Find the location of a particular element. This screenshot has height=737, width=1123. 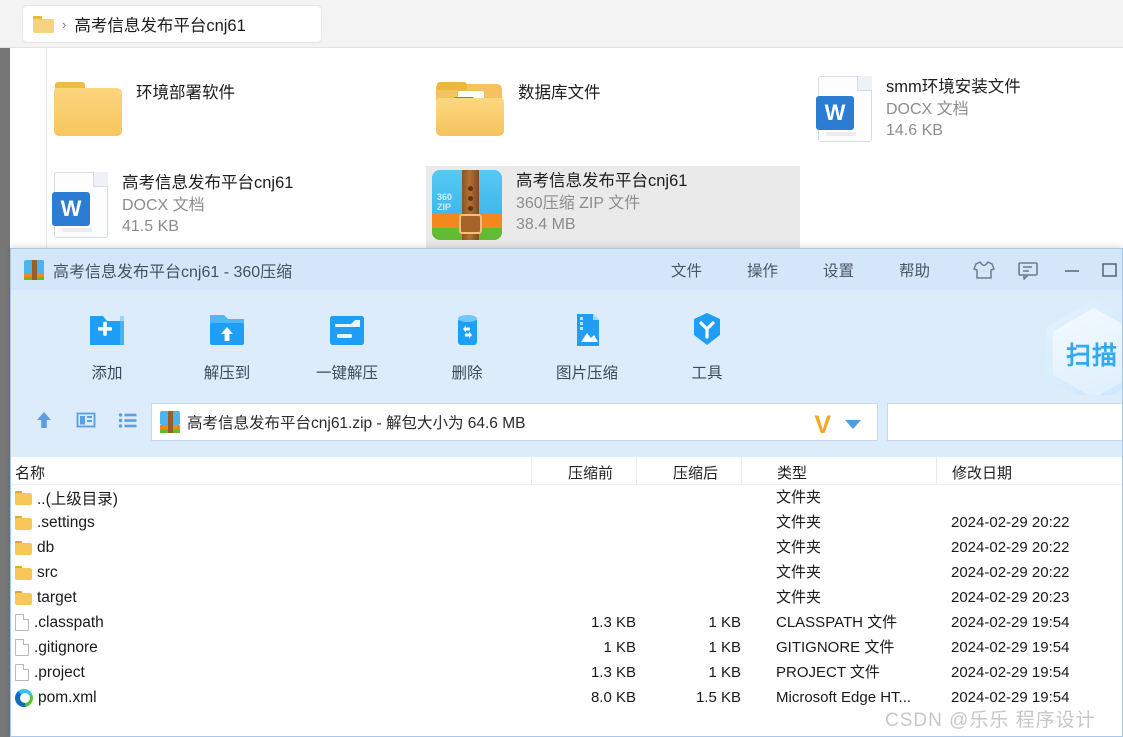

scan-shield-badge: 扫描 is located at coordinates (1084, 353).